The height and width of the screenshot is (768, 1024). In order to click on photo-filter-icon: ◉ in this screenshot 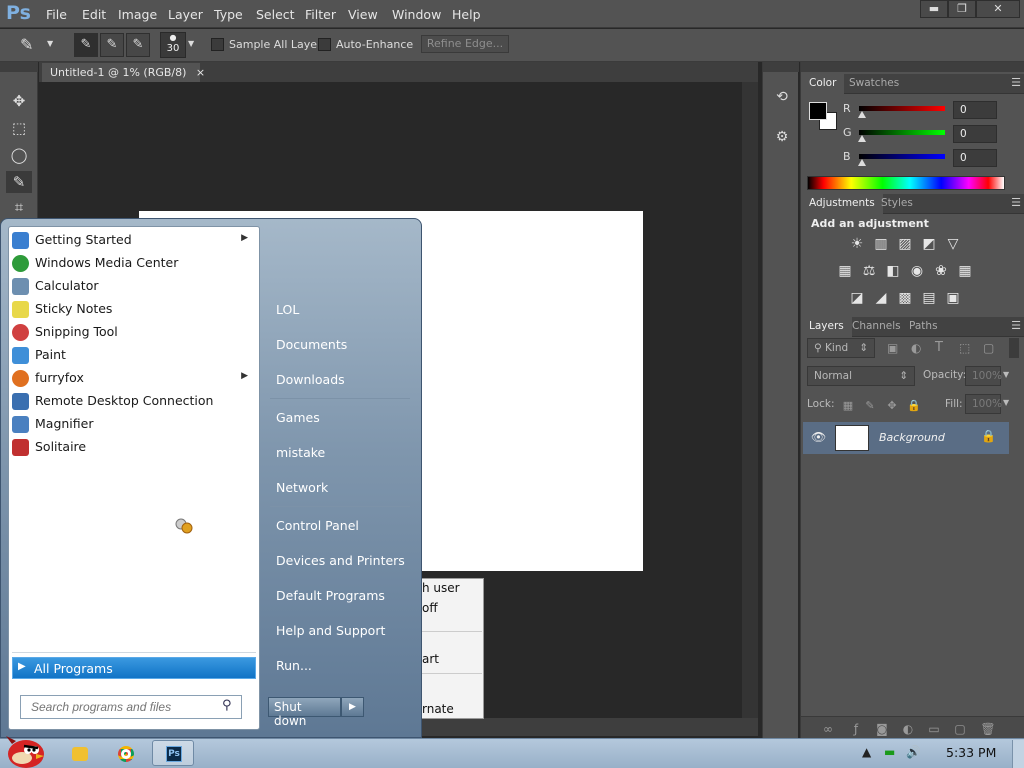, I will do `click(917, 271)`.